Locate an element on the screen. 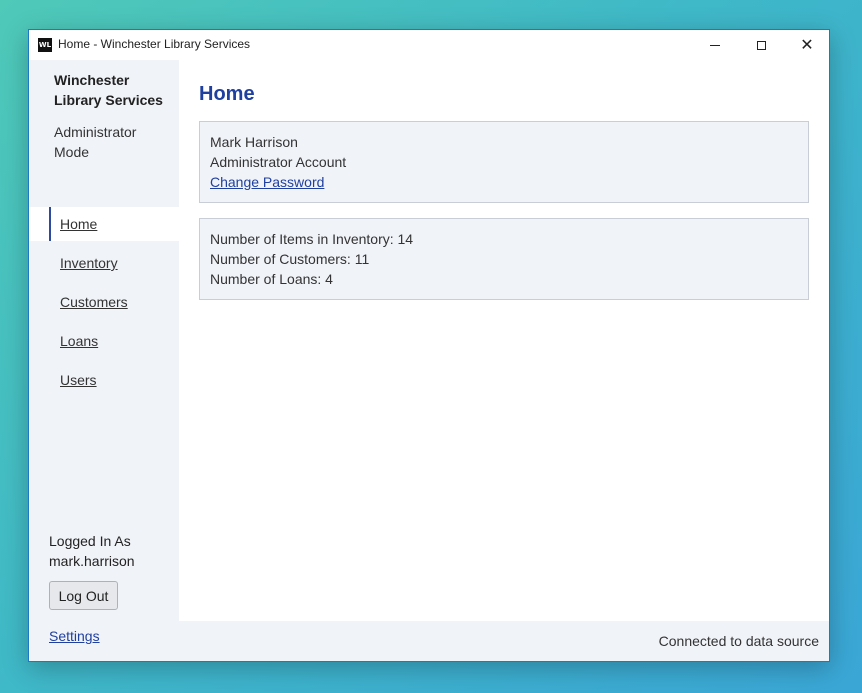  loan-count: Number of Loans: 4 is located at coordinates (271, 279).